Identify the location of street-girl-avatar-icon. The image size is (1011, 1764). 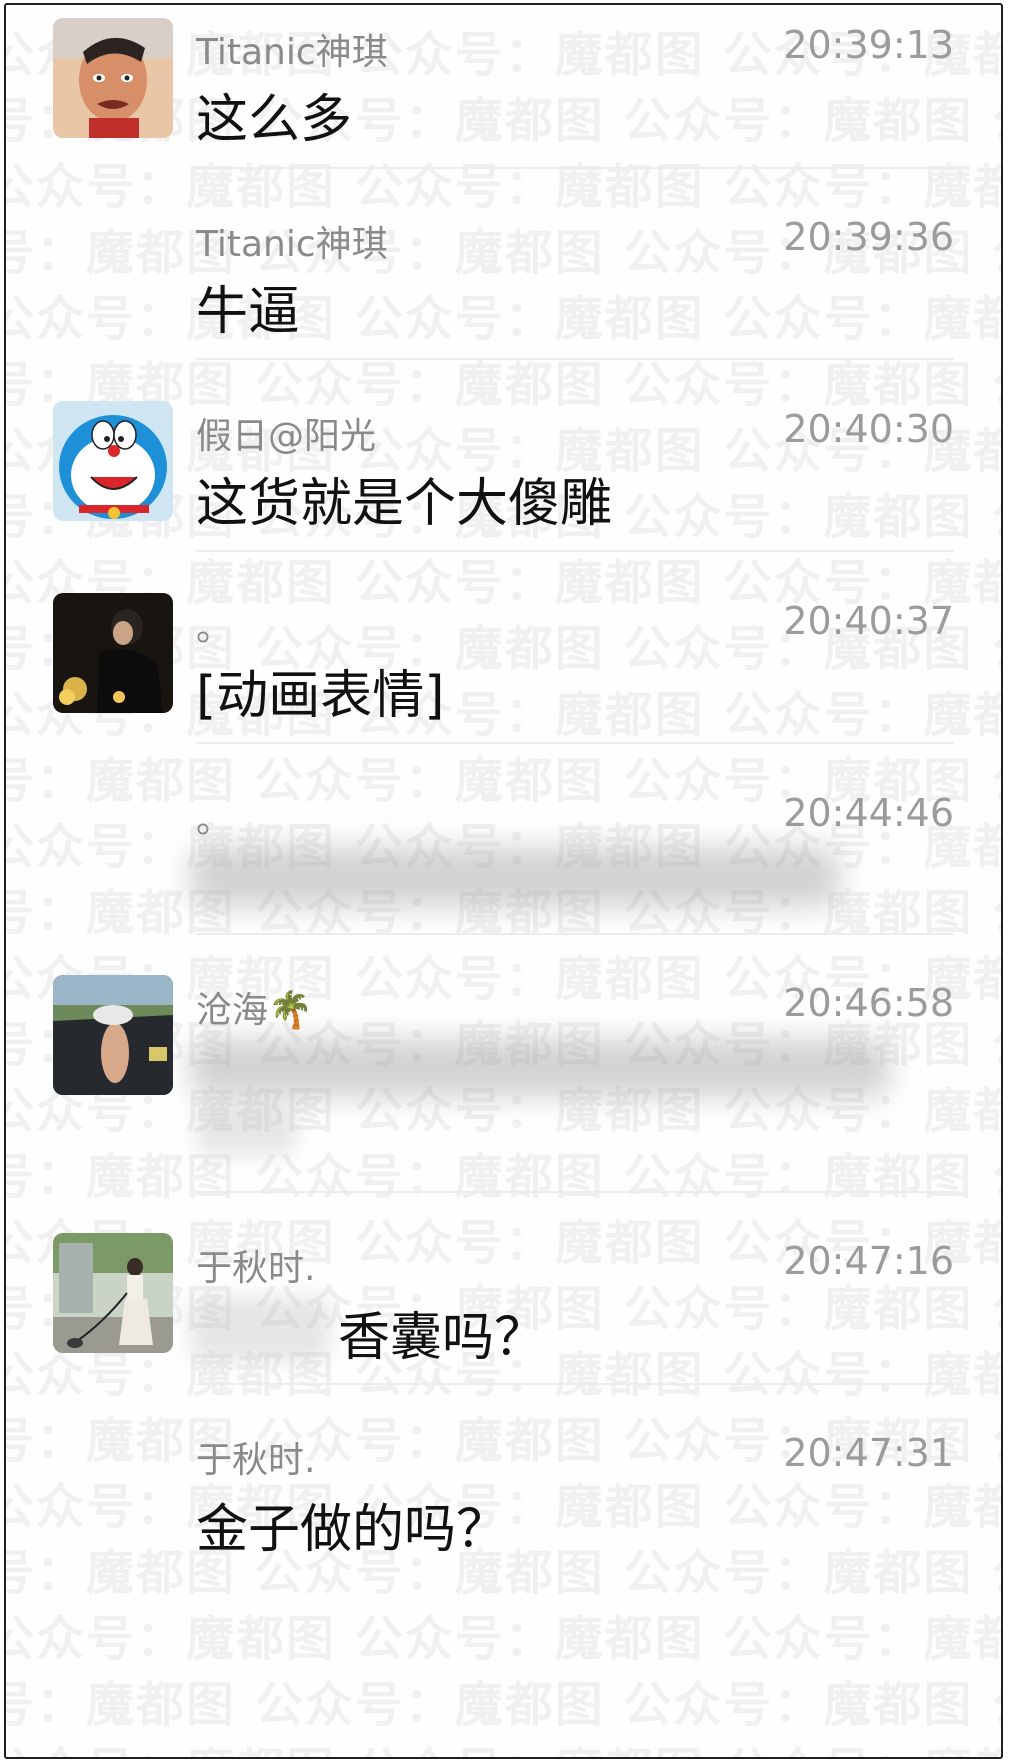
(113, 1293).